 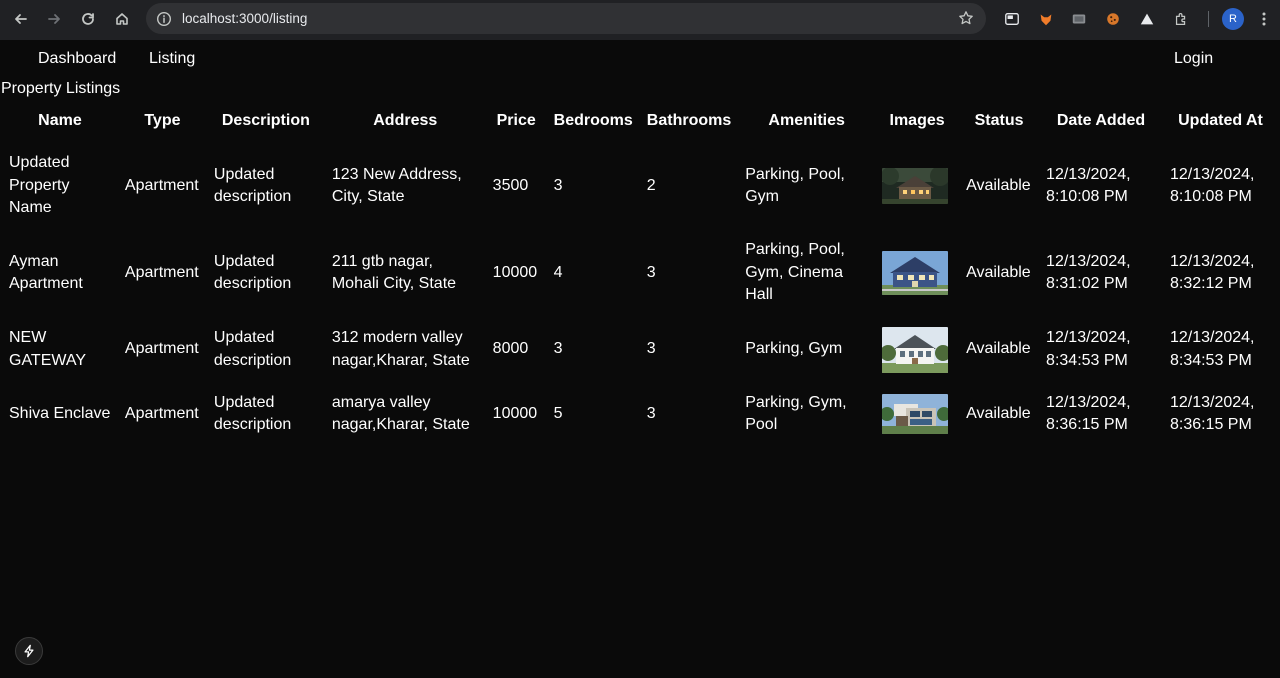 I want to click on reload-icon, so click(x=88, y=19).